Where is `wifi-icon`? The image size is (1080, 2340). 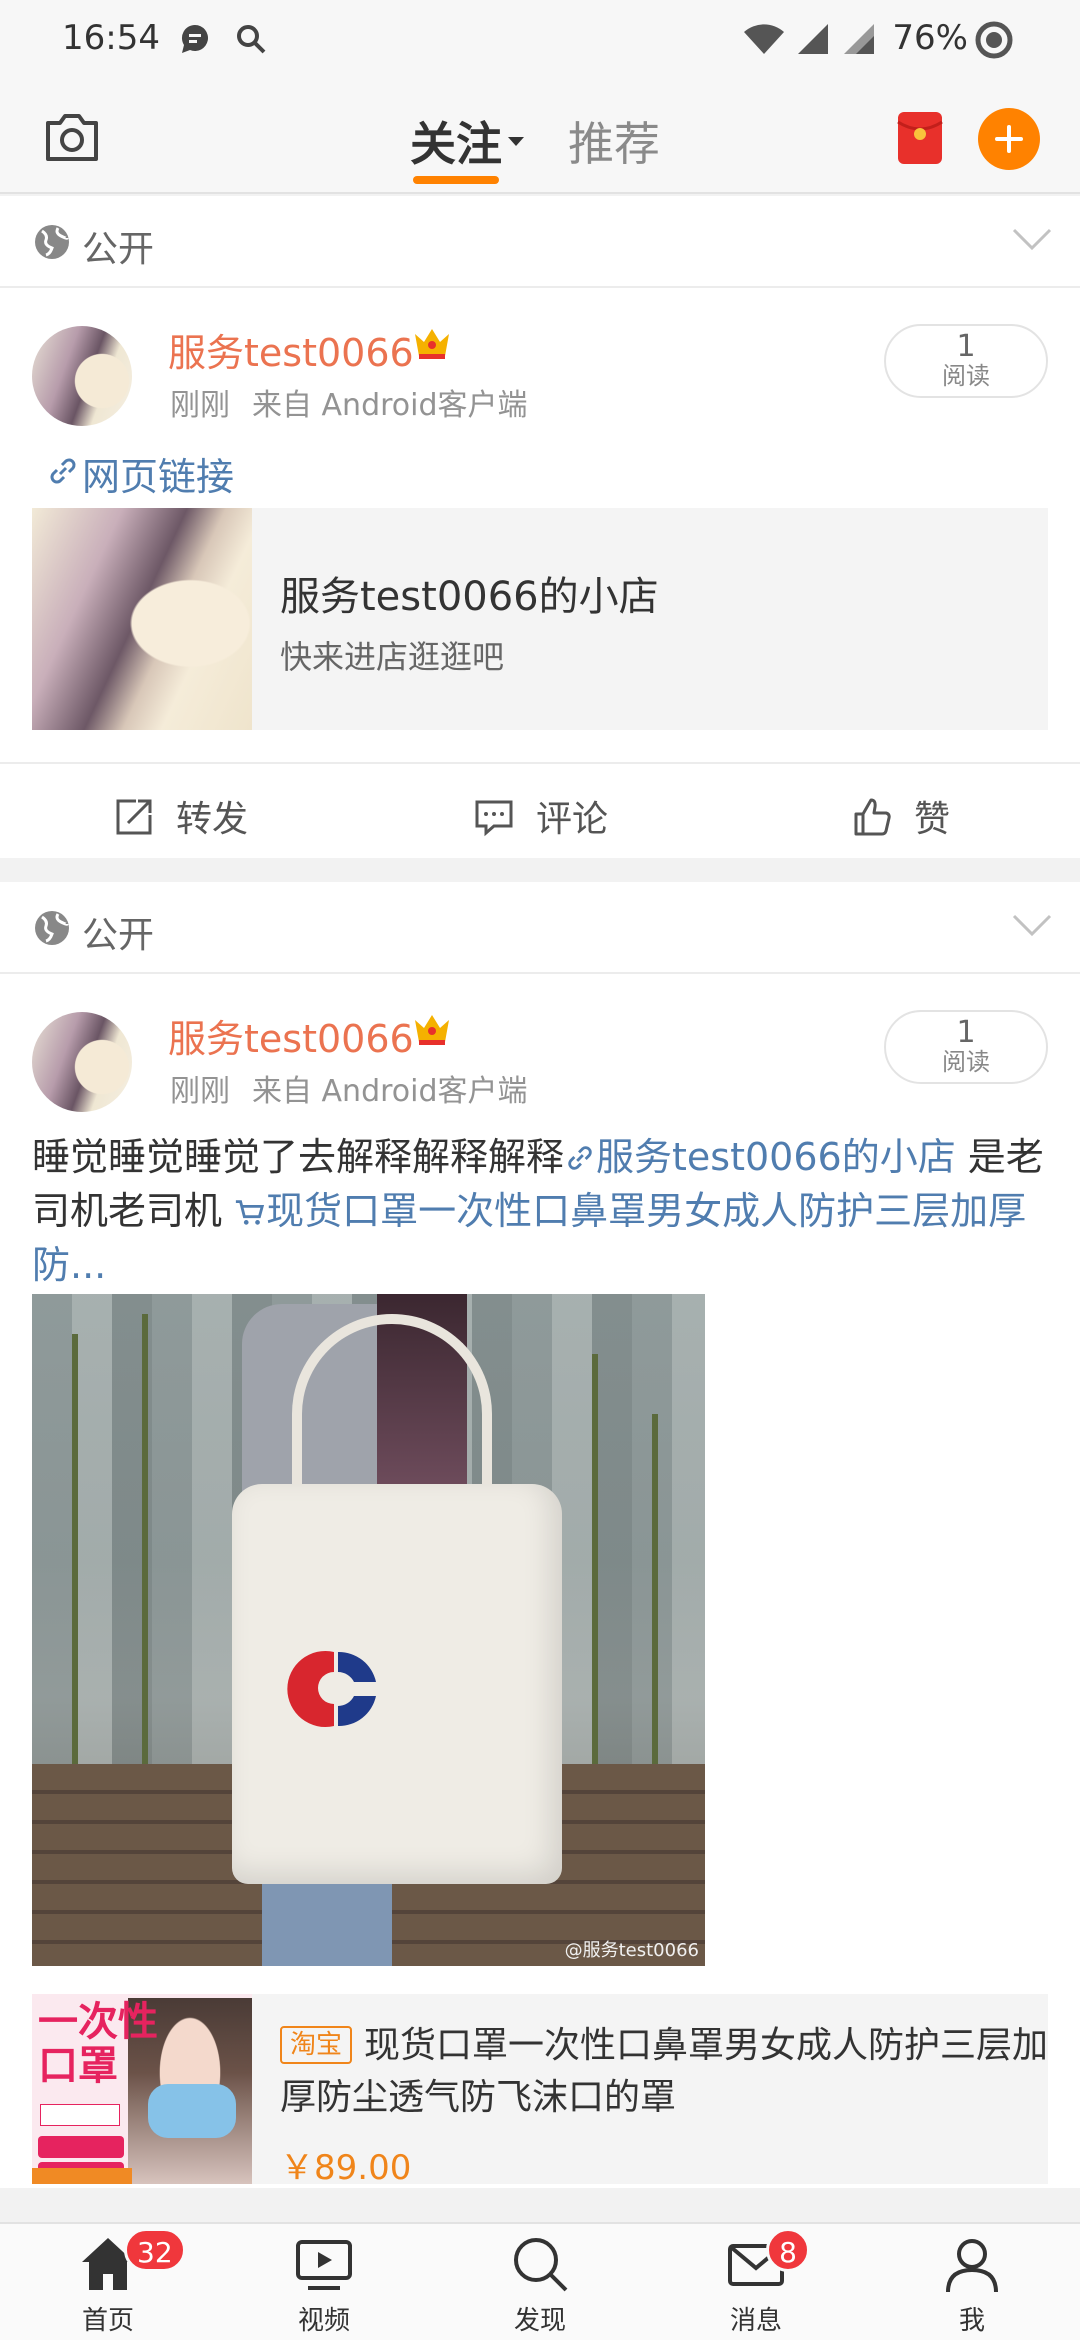 wifi-icon is located at coordinates (764, 39).